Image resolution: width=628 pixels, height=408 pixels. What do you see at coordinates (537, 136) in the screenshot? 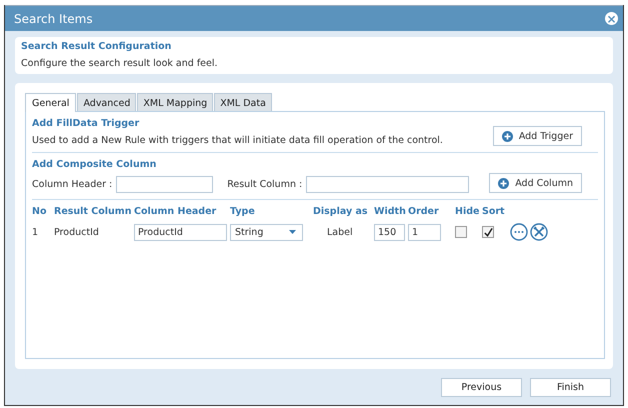
I see `add-trigger-button: Add Trigger` at bounding box center [537, 136].